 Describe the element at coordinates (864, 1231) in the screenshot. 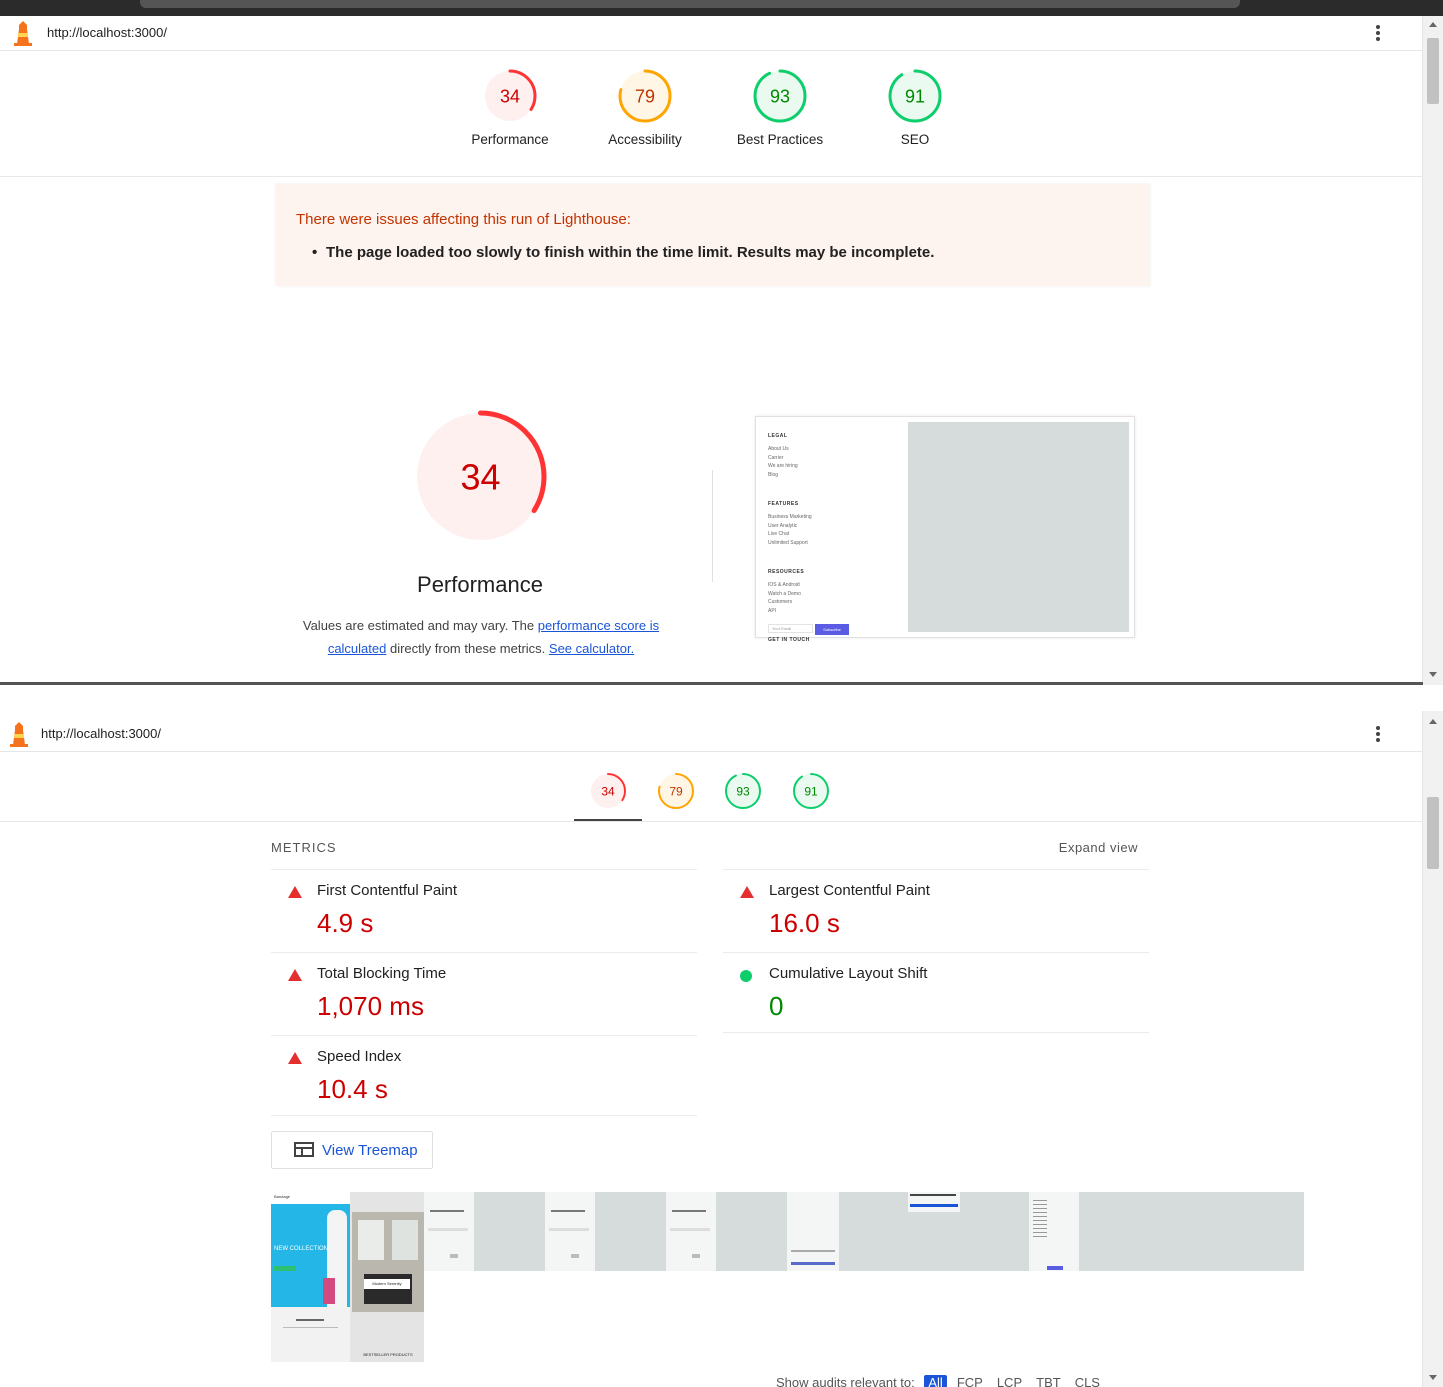

I see `filmstrip-frames` at that location.